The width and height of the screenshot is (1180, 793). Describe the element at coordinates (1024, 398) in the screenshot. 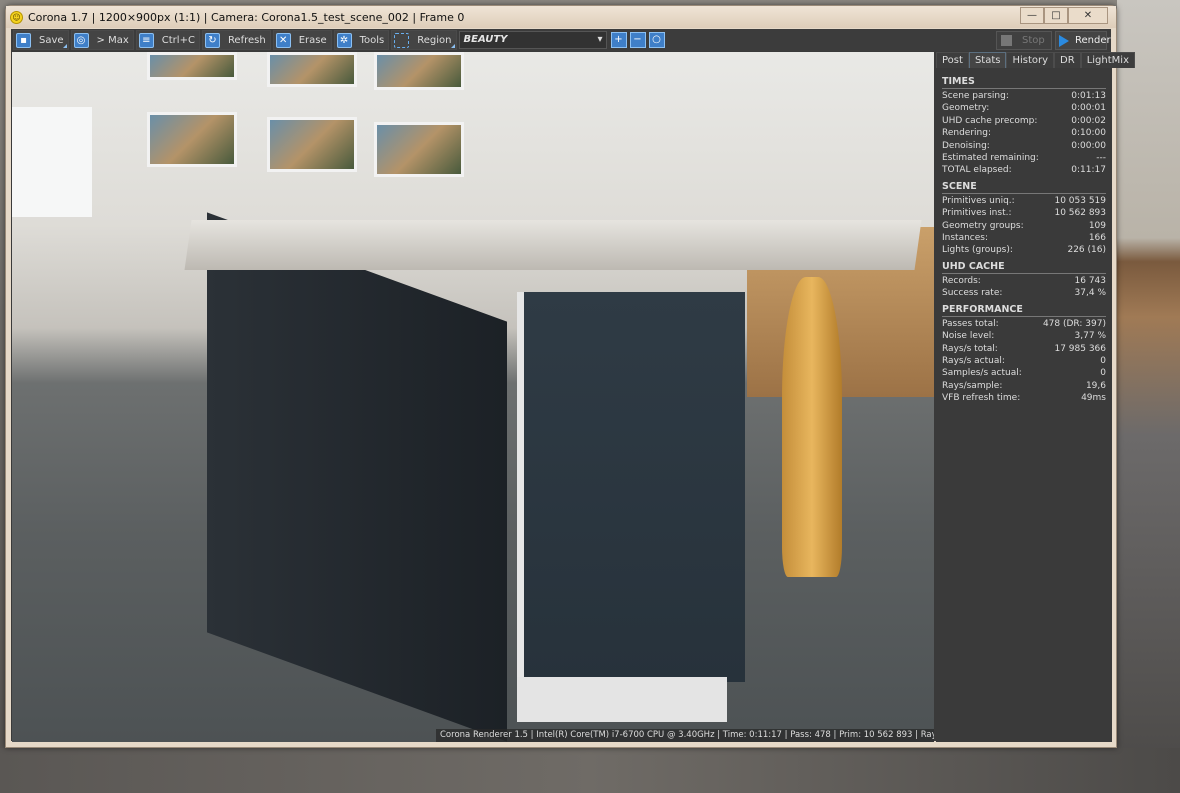

I see `stat-row: VFB refresh time: 49ms` at that location.